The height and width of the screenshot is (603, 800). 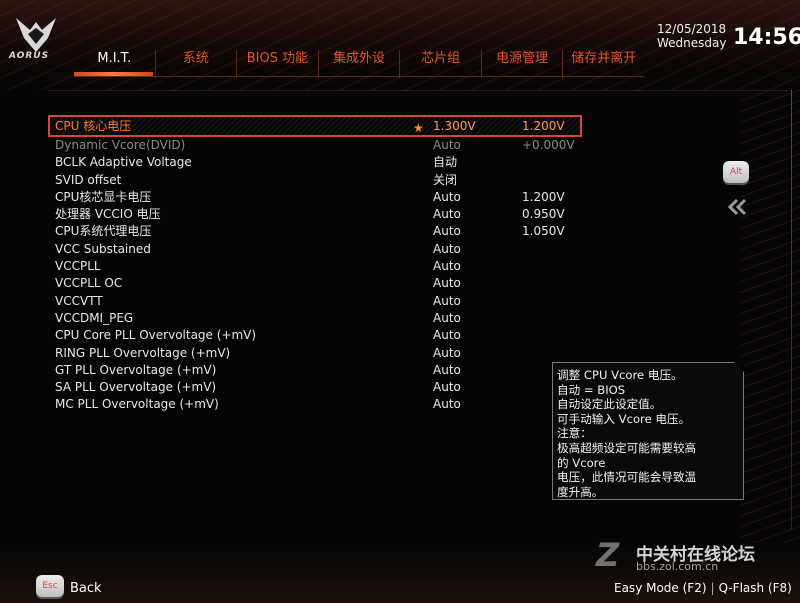 I want to click on setting-label: VCC Substained, so click(x=103, y=248).